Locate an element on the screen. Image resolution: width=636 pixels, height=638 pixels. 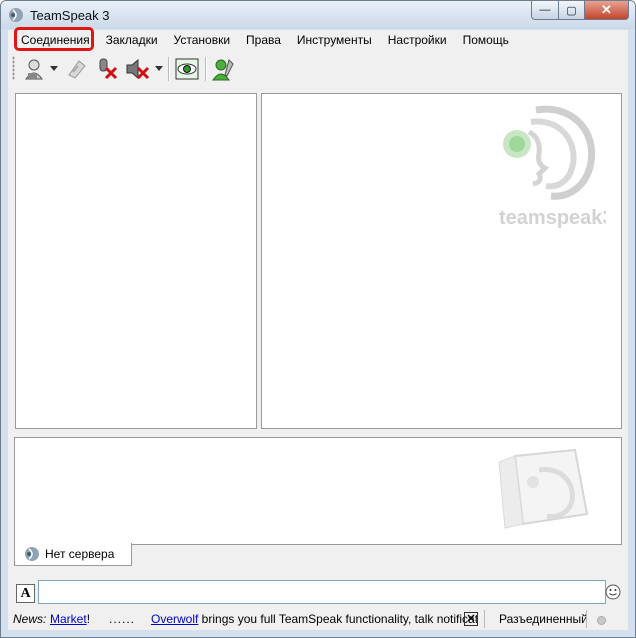
close-news-button: ✕ is located at coordinates (471, 619).